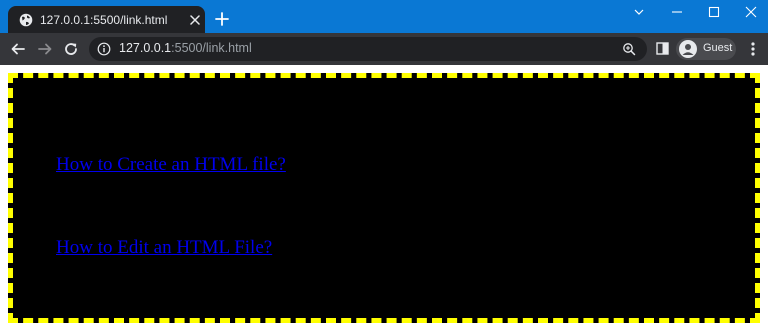 The width and height of the screenshot is (768, 331). Describe the element at coordinates (71, 49) in the screenshot. I see `reload-icon` at that location.